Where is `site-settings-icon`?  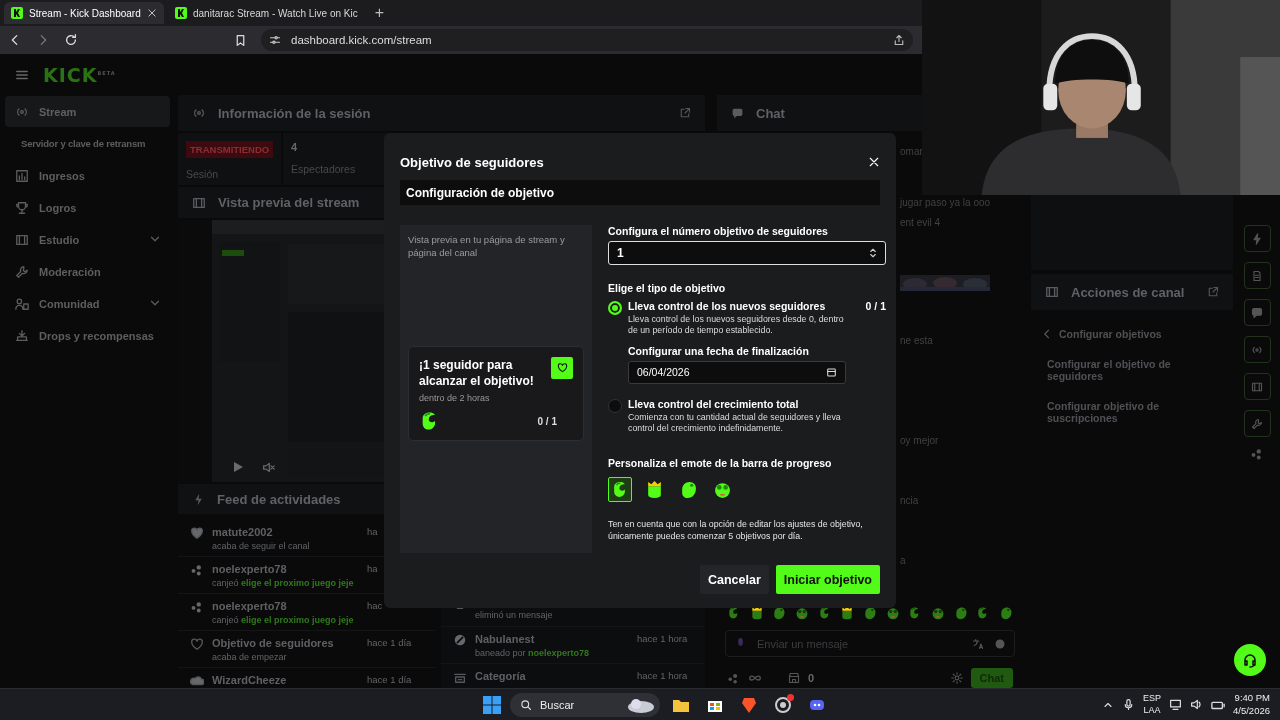
site-settings-icon is located at coordinates (275, 40).